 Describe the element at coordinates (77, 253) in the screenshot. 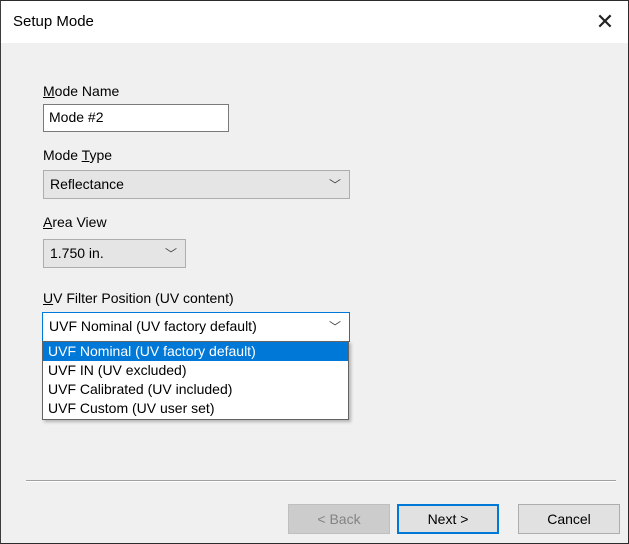

I see `area-view-value: 1.750 in.` at that location.